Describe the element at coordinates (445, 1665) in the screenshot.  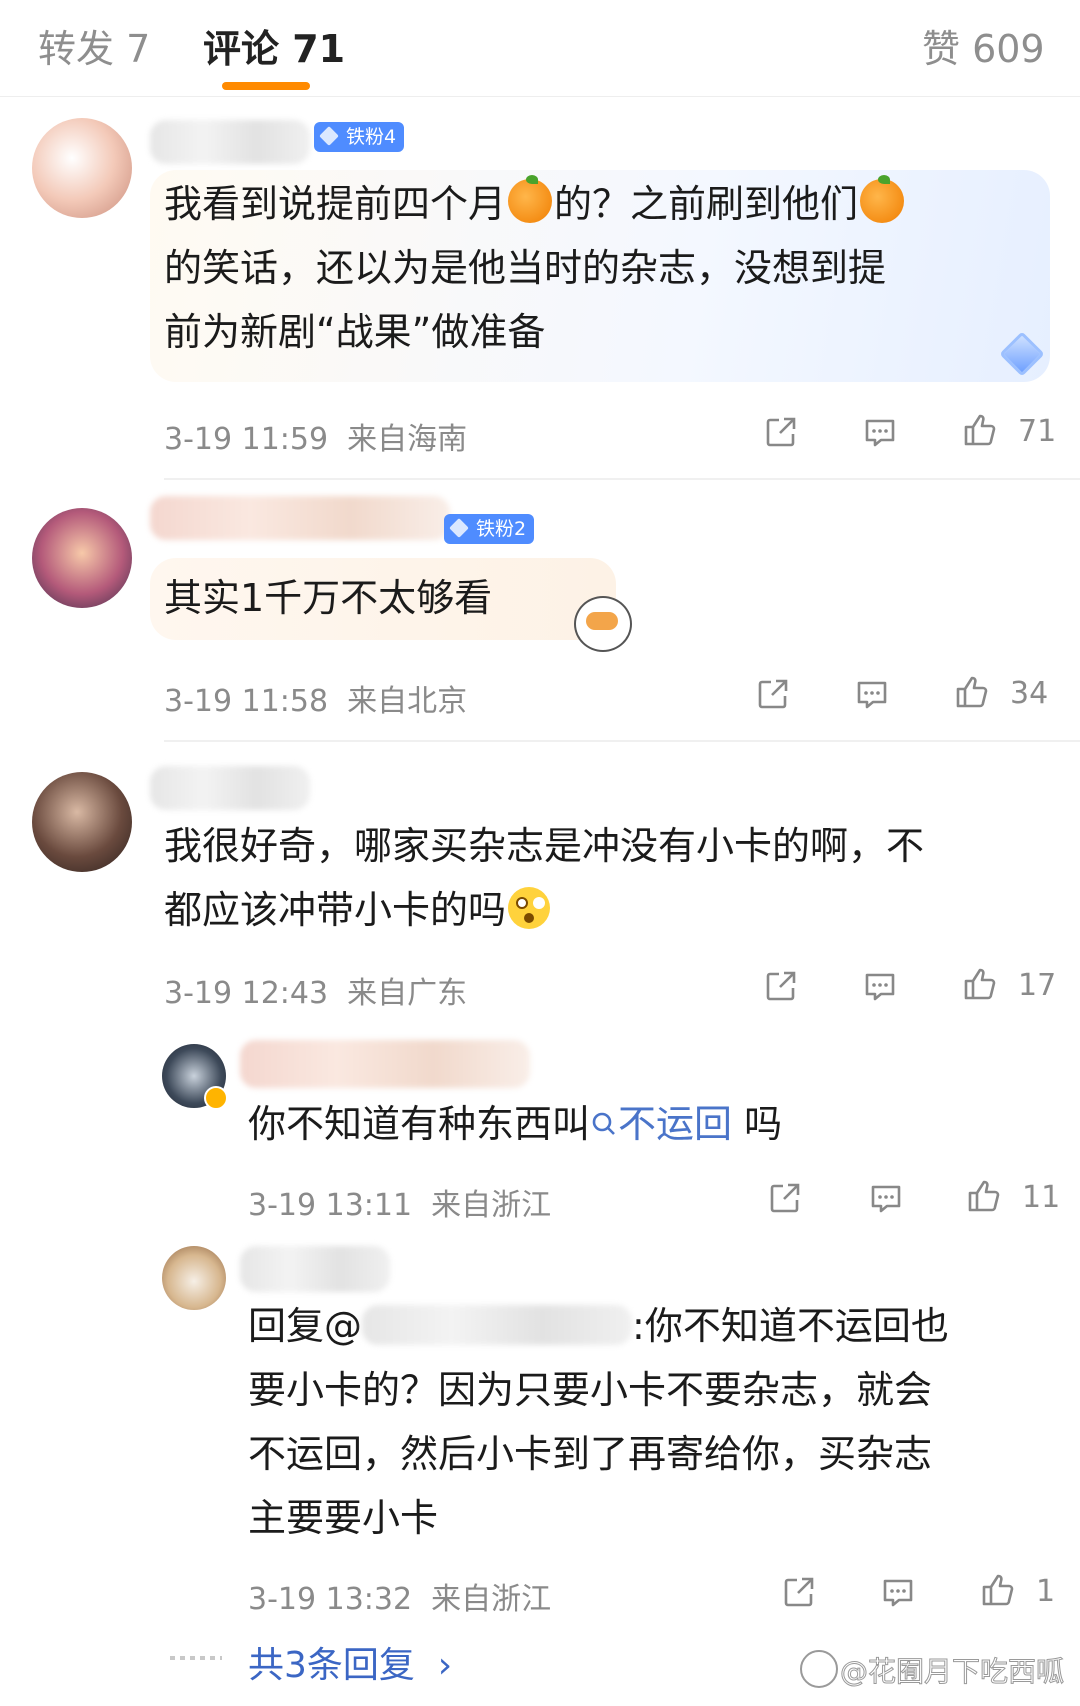
I see `chevron-right-icon: ›` at that location.